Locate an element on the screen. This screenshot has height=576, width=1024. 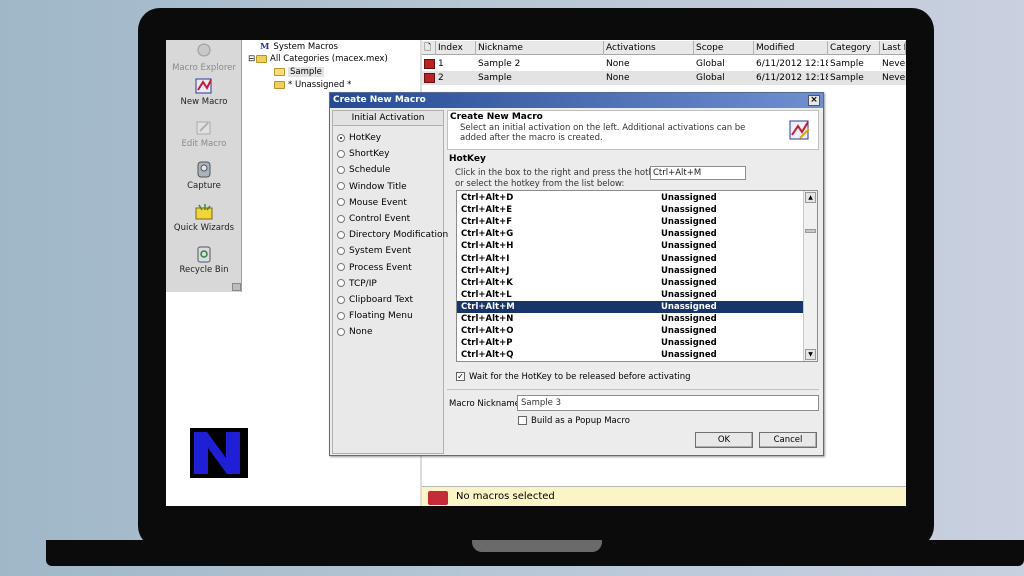
hotkey-row: Ctrl+Alt+J Unassigned is located at coordinates (630, 271).